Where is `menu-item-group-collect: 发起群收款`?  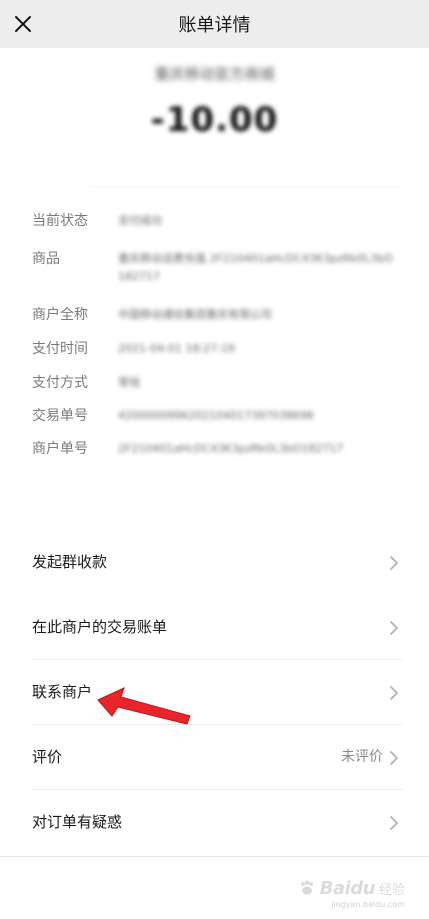
menu-item-group-collect: 发起群收款 is located at coordinates (214, 562).